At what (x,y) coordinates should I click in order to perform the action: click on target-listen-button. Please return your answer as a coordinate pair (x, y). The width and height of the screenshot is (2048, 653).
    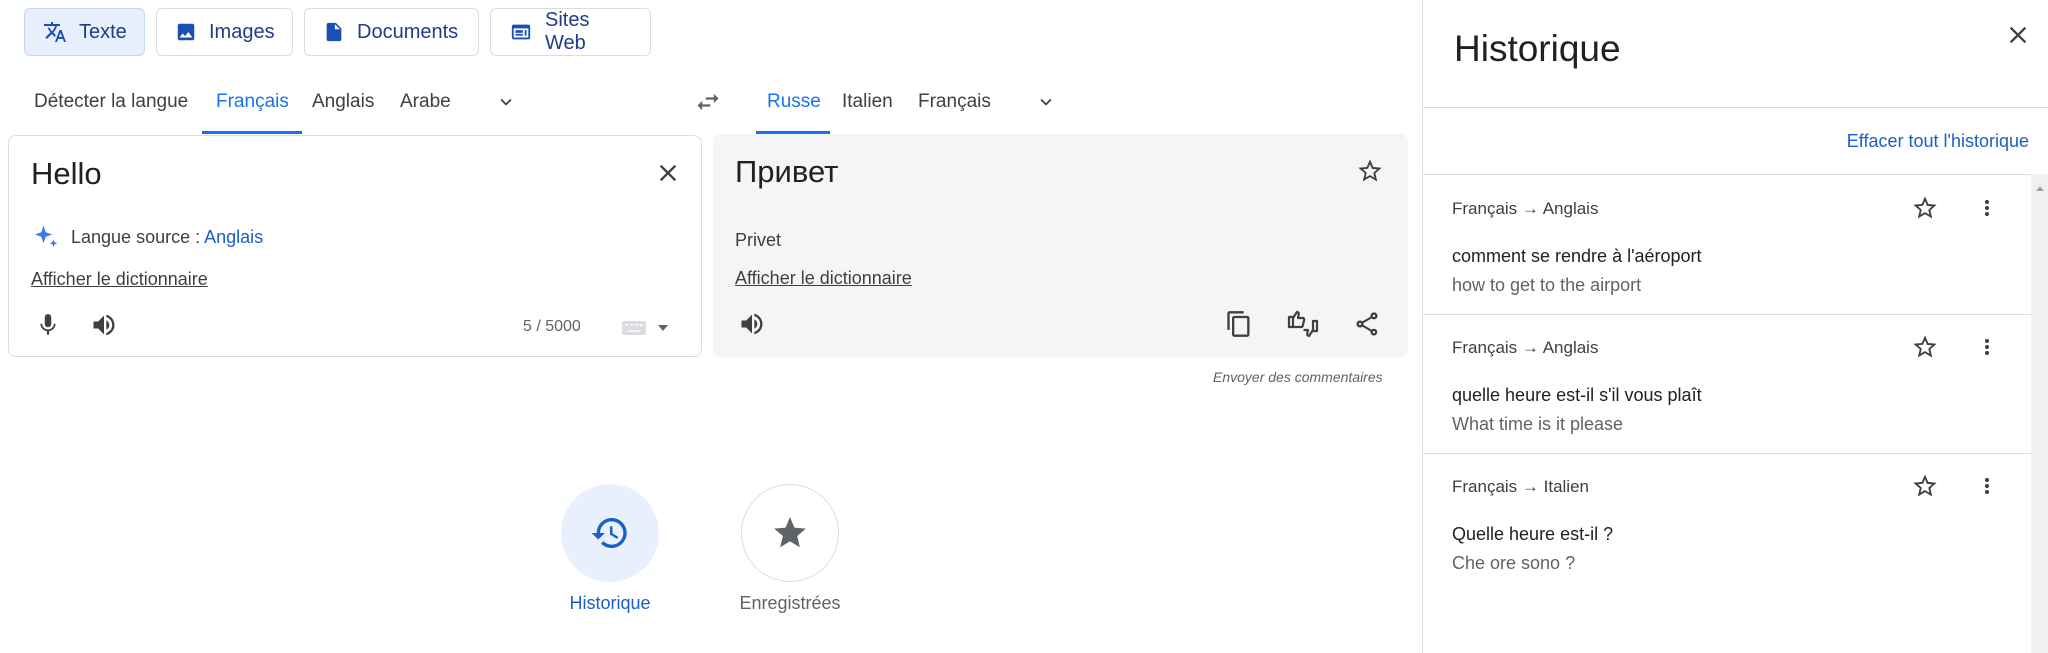
    Looking at the image, I should click on (752, 324).